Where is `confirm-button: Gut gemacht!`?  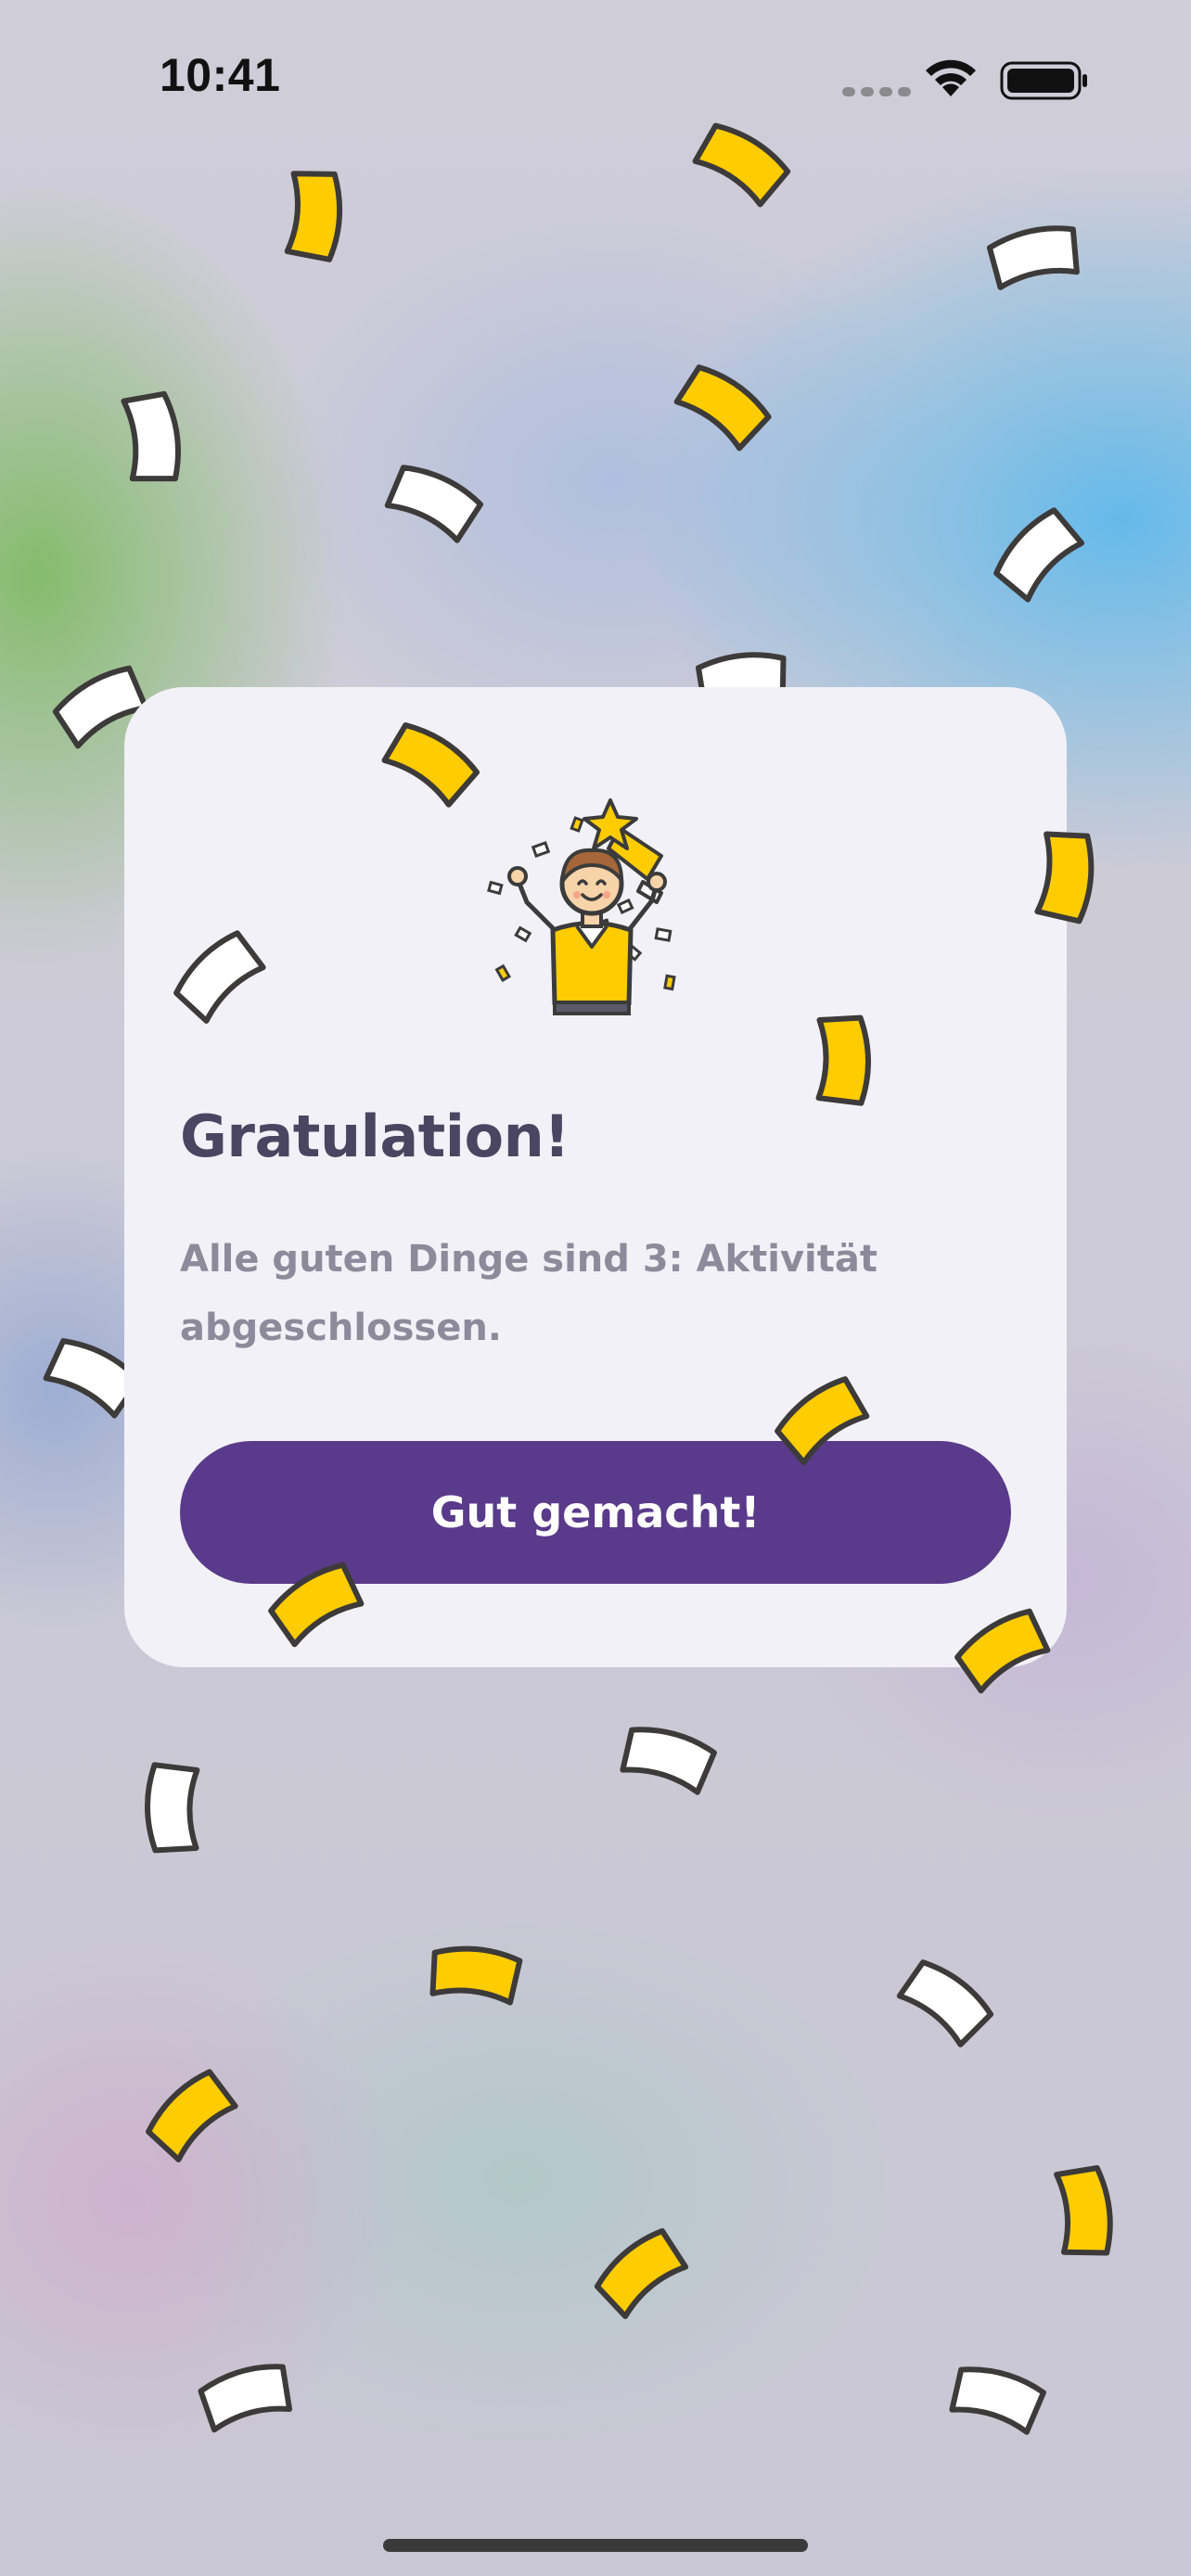
confirm-button: Gut gemacht! is located at coordinates (595, 1512).